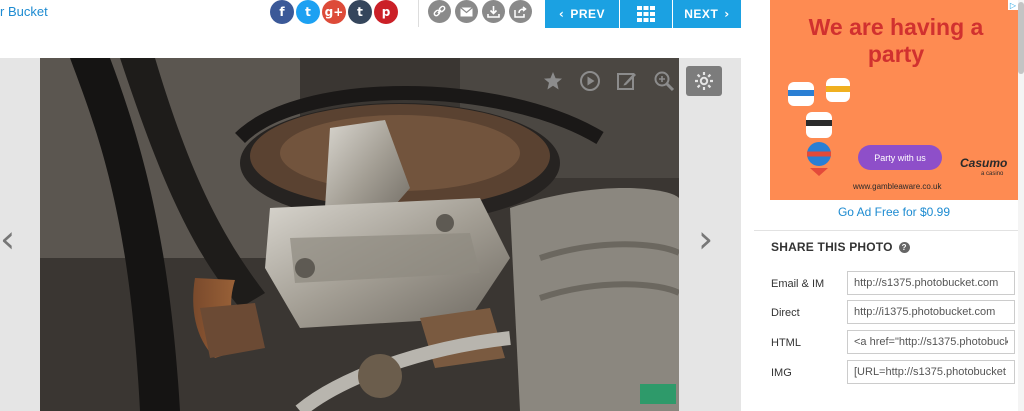  I want to click on share-row-email: Email & IM, so click(897, 284).